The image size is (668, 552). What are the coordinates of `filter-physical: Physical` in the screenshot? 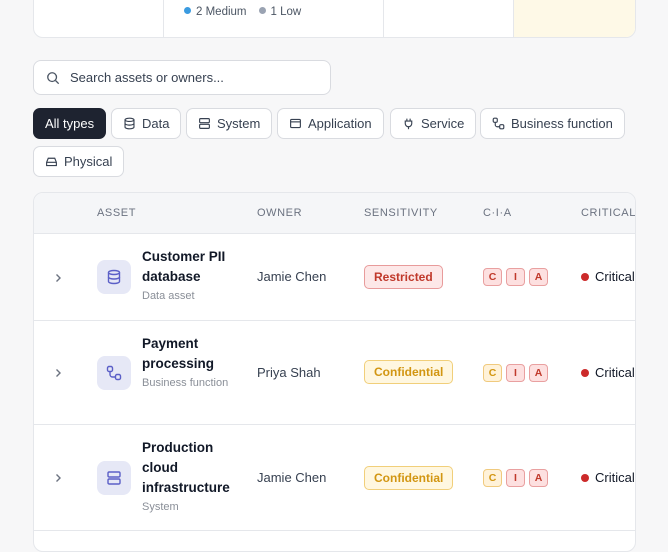 It's located at (79, 161).